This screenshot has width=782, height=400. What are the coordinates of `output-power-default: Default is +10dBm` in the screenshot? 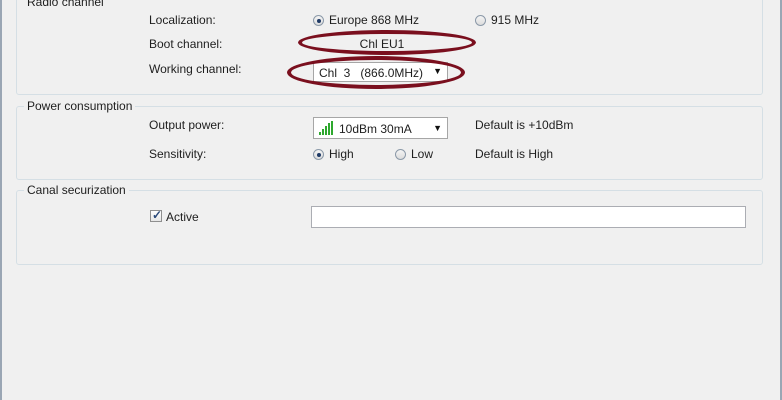 It's located at (524, 125).